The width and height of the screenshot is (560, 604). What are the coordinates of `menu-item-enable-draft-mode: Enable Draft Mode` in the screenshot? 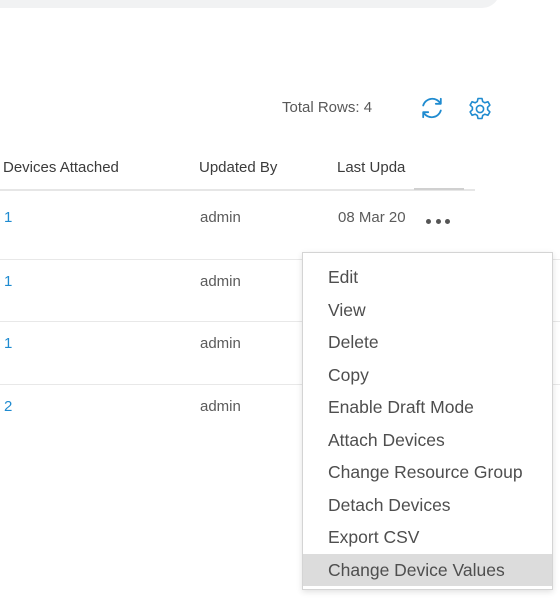 It's located at (427, 407).